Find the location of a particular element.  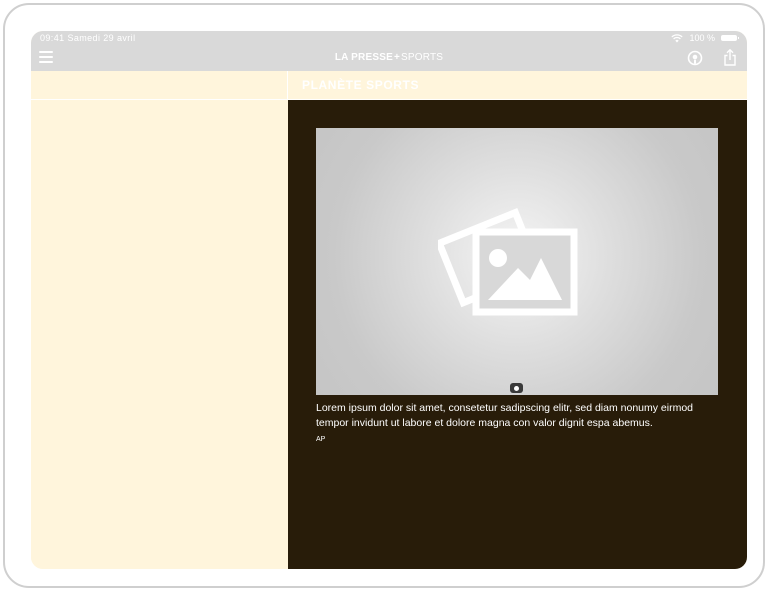

podcast-icon is located at coordinates (695, 58).